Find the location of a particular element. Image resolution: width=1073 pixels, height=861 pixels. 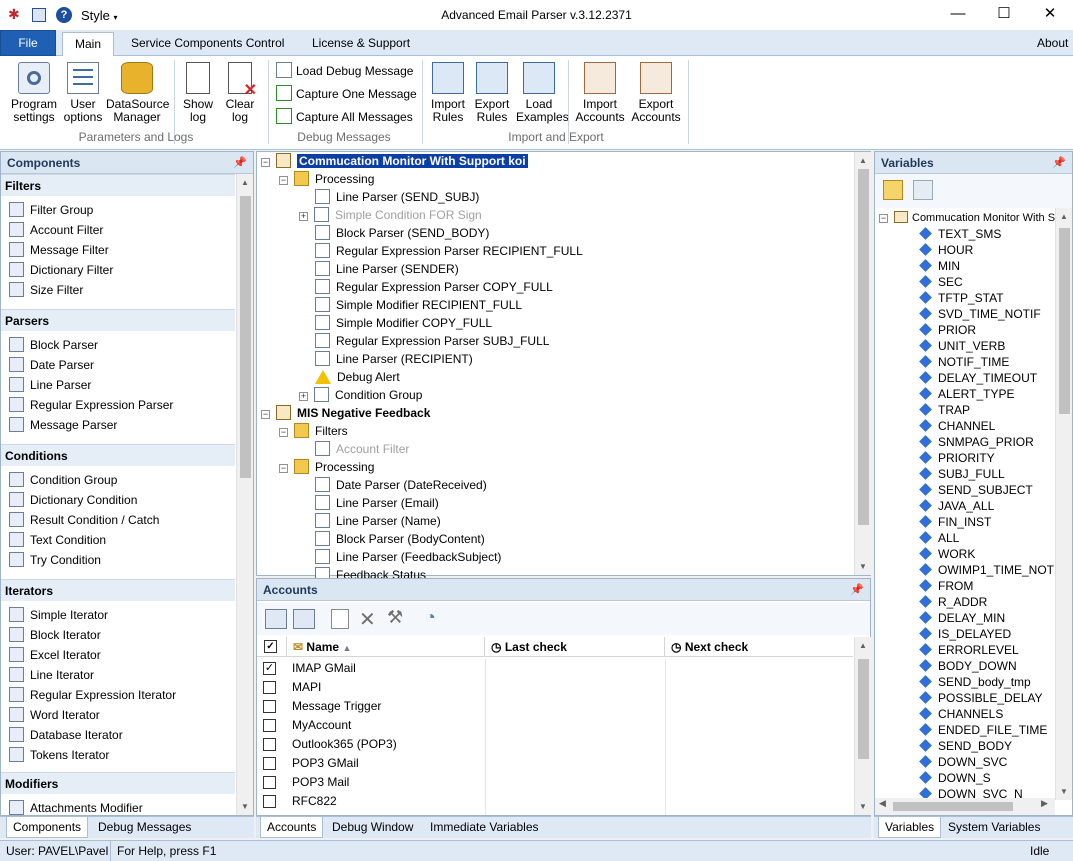

variable-item: DELAY_MIN is located at coordinates (962, 618).